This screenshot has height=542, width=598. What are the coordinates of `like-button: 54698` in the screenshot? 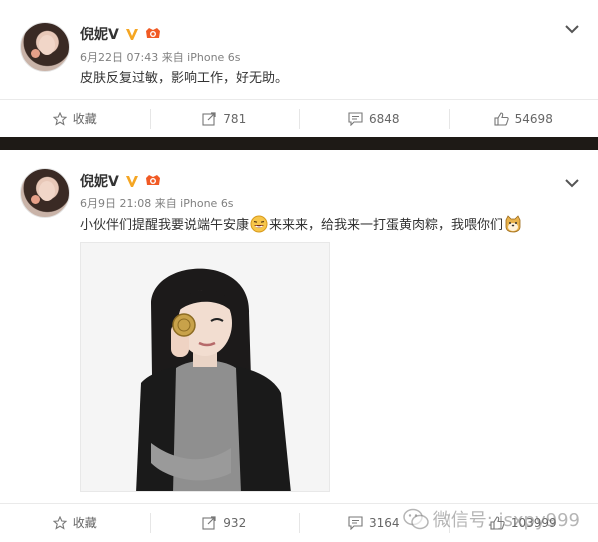 It's located at (523, 118).